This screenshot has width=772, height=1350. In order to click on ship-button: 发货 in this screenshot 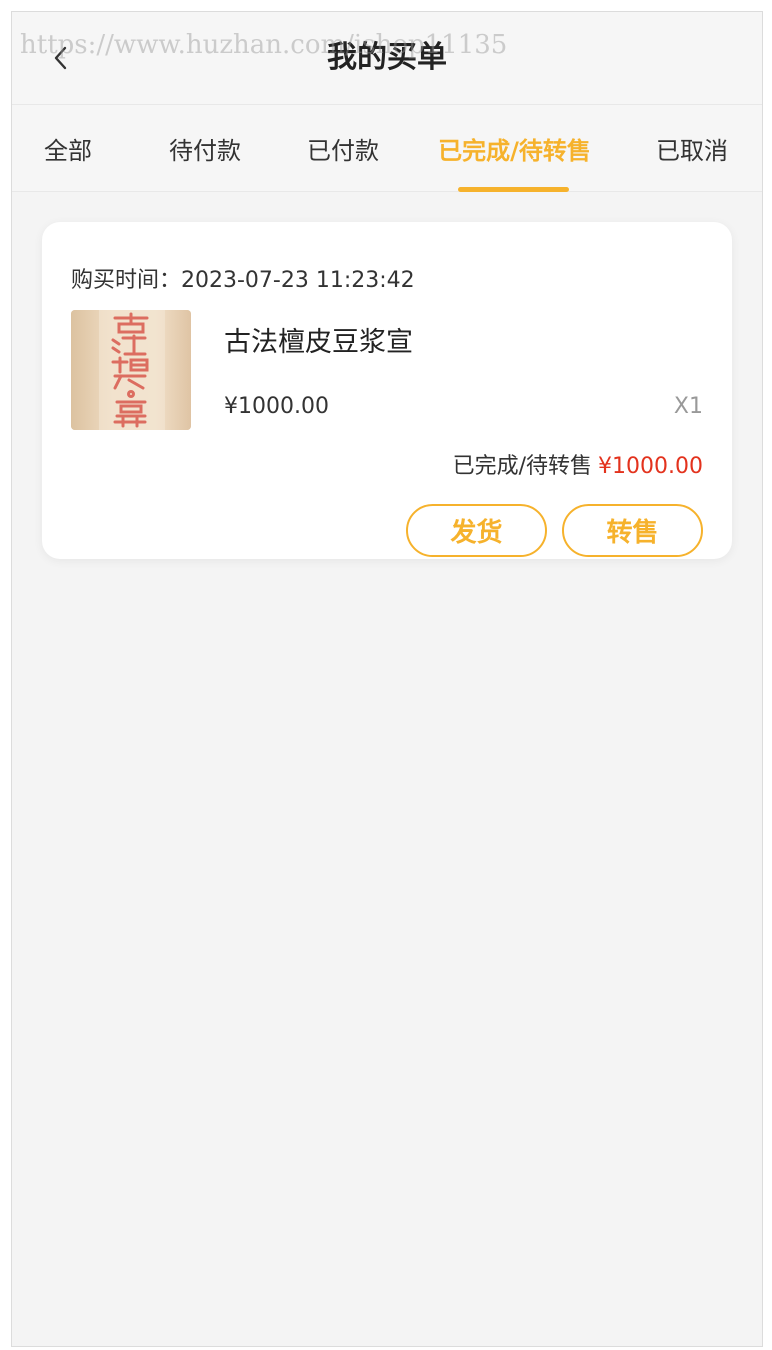, I will do `click(476, 530)`.